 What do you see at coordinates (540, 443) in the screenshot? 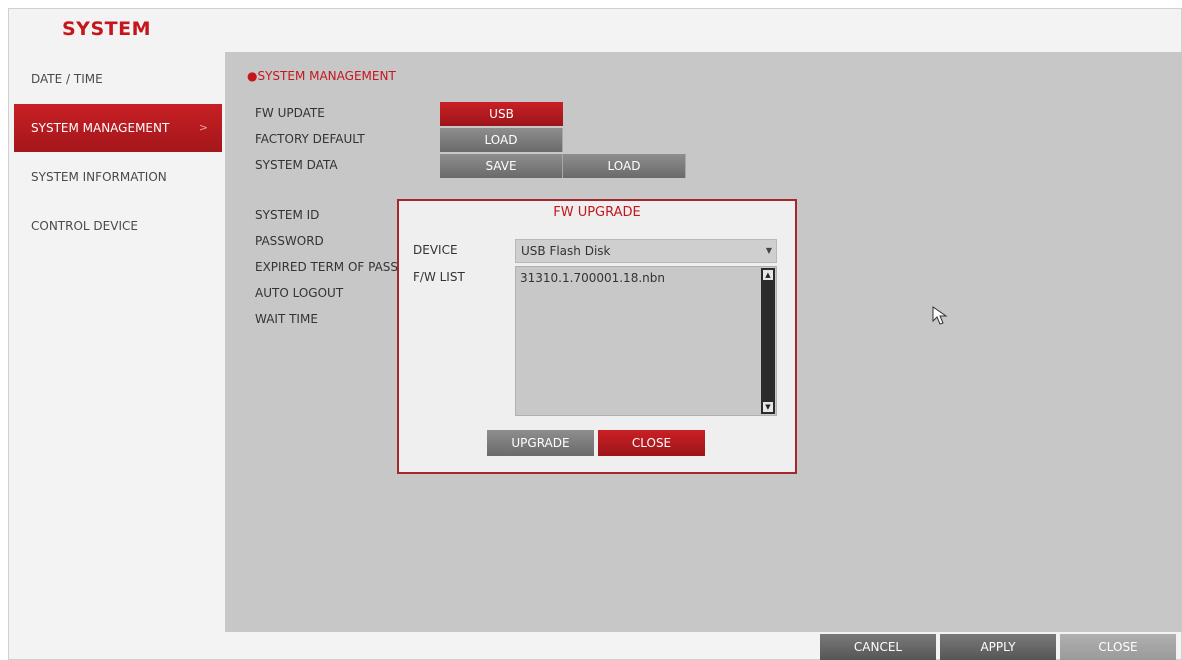
I see `upgrade-button: UPGRADE` at bounding box center [540, 443].